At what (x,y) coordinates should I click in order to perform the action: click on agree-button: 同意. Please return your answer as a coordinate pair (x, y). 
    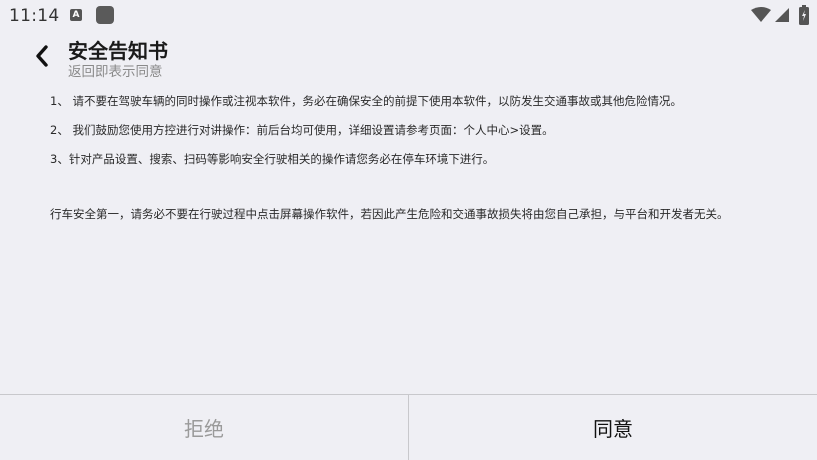
    Looking at the image, I should click on (613, 427).